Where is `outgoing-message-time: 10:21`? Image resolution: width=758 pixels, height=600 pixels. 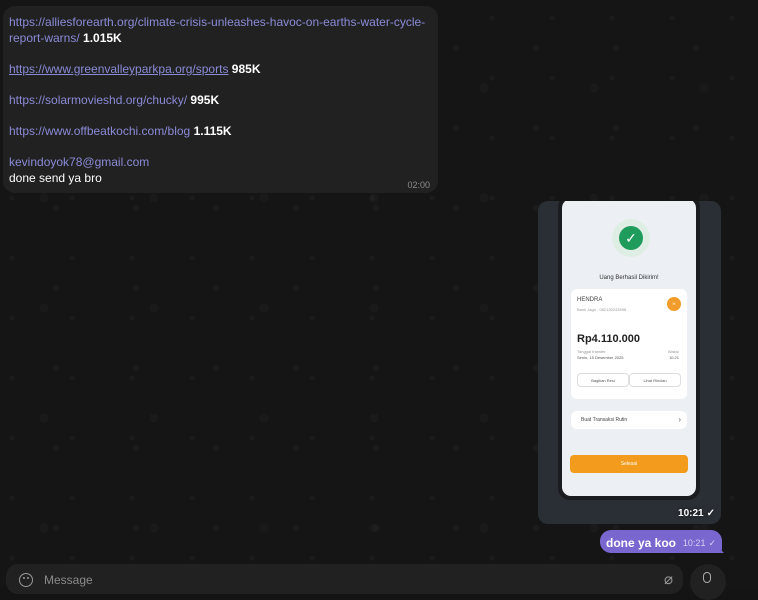 outgoing-message-time: 10:21 is located at coordinates (694, 543).